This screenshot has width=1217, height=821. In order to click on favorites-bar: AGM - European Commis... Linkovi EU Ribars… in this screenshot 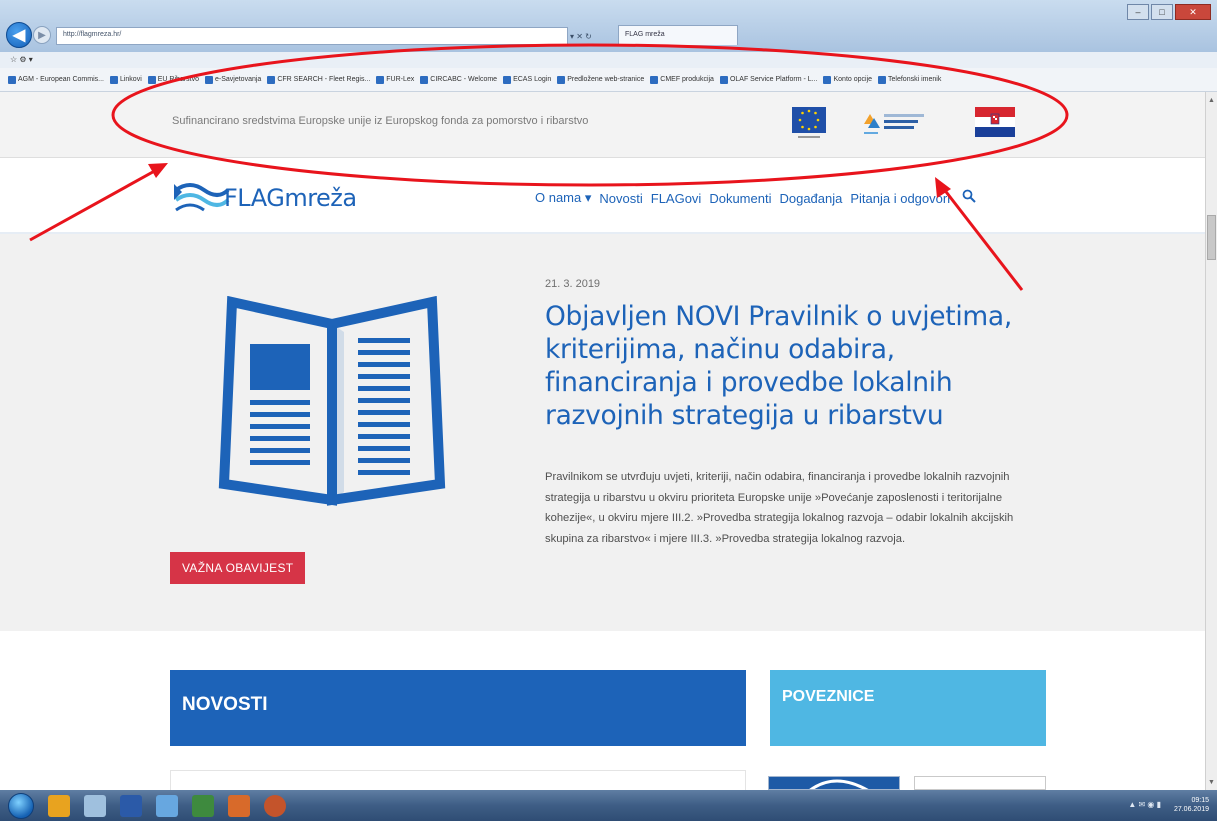, I will do `click(608, 80)`.